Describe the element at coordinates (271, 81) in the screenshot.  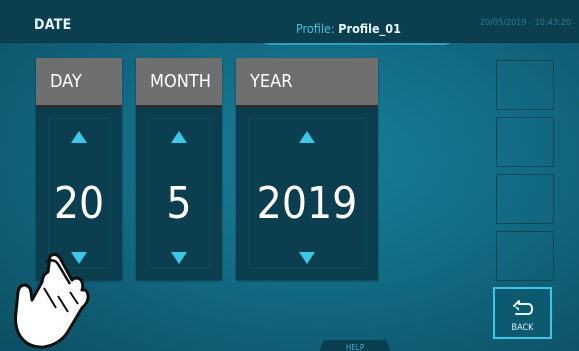
I see `year-label: YEAR` at that location.